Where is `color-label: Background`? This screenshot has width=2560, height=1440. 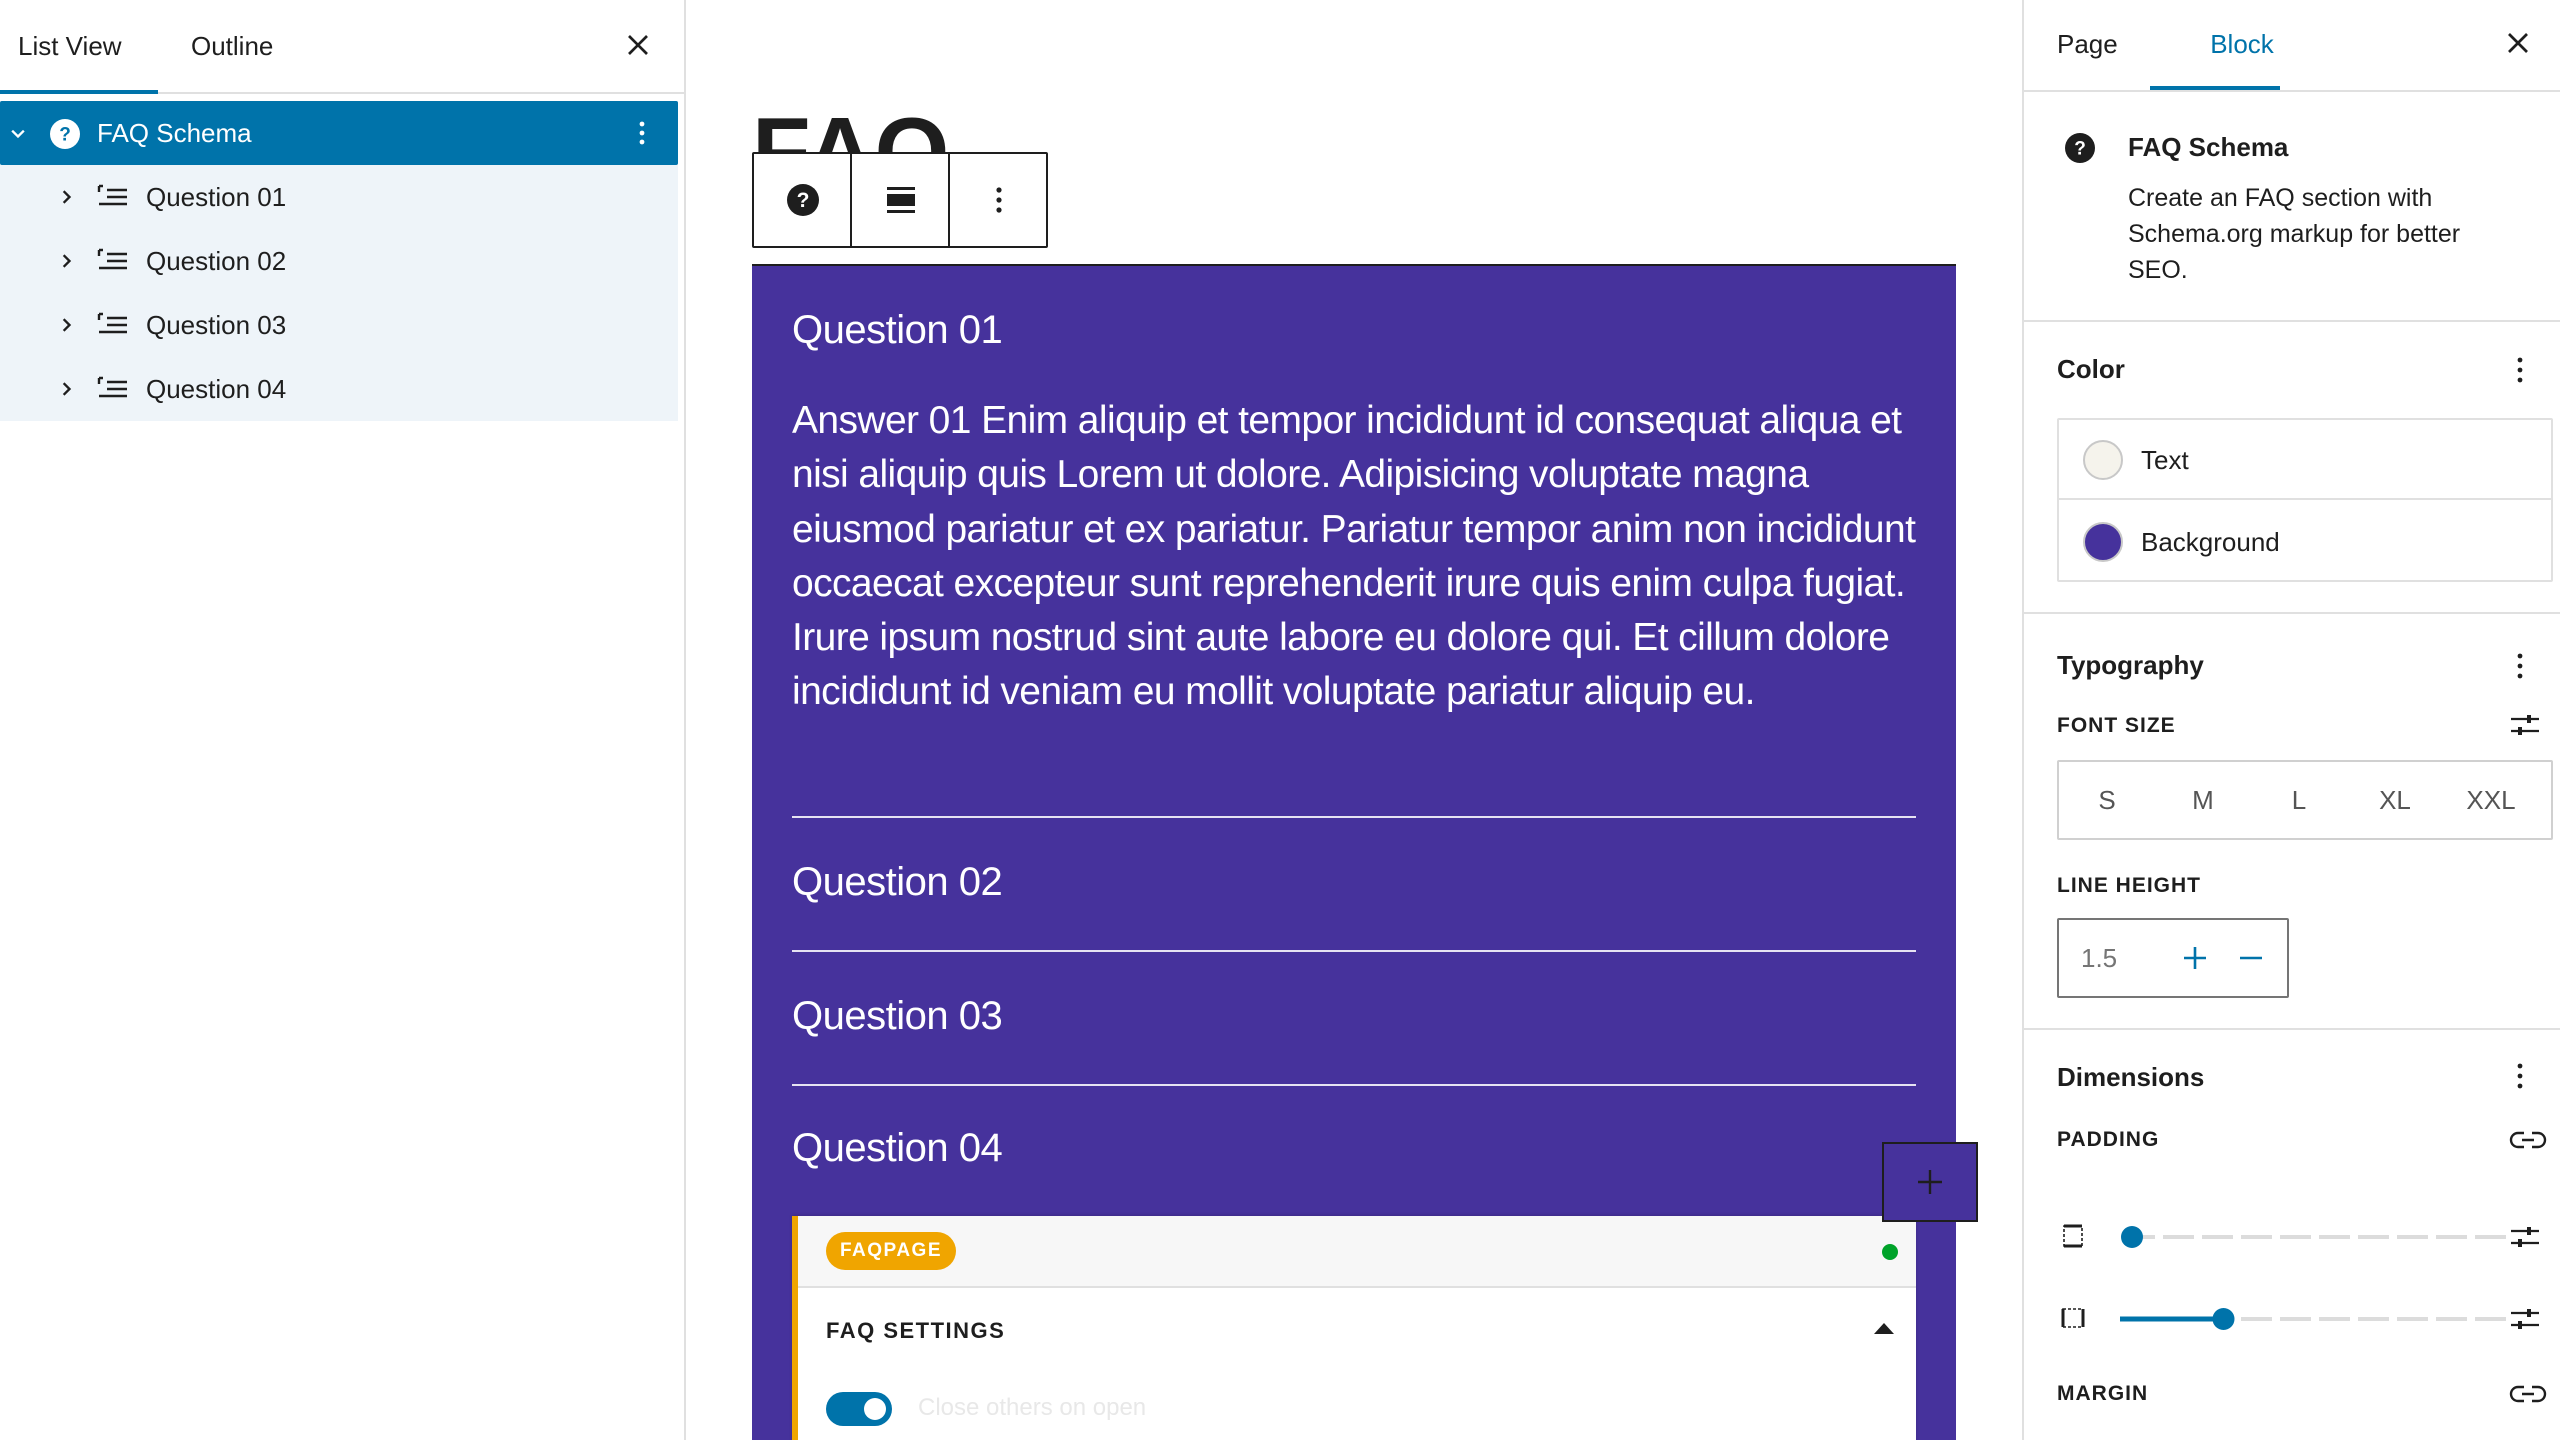 color-label: Background is located at coordinates (2210, 542).